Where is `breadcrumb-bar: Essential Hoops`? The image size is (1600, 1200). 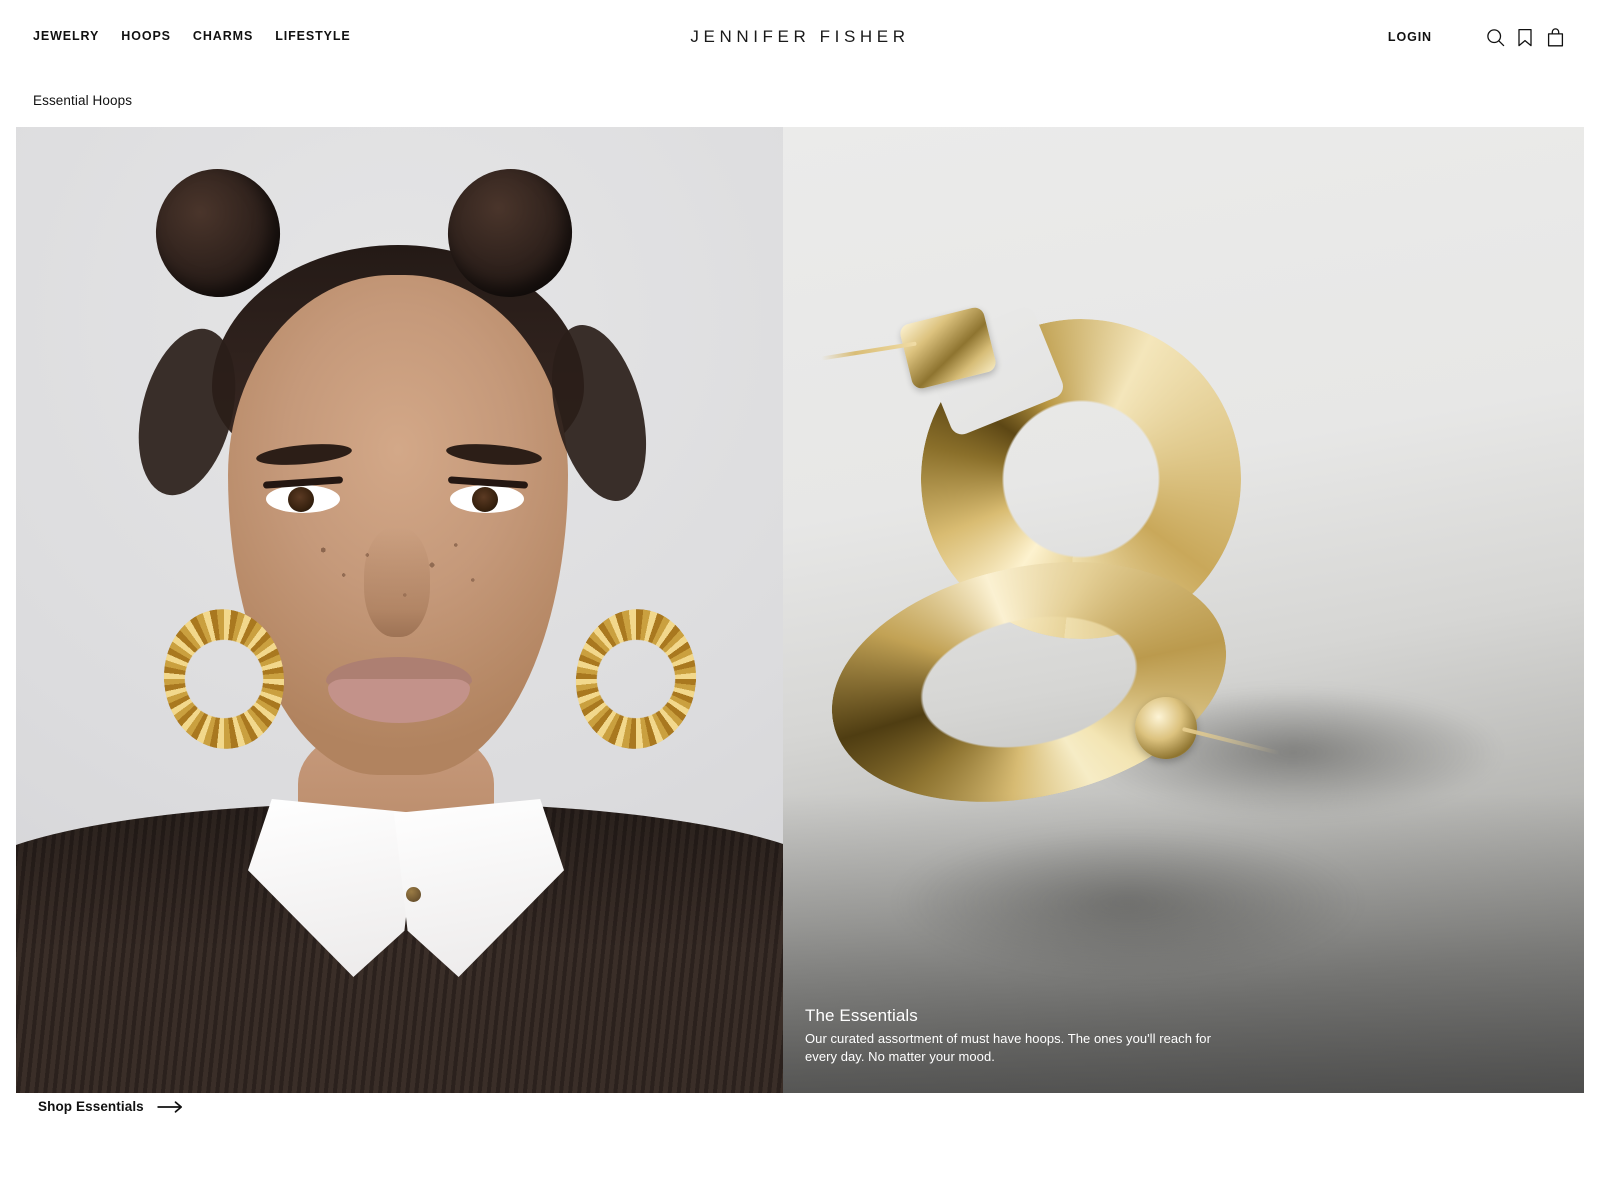 breadcrumb-bar: Essential Hoops is located at coordinates (800, 101).